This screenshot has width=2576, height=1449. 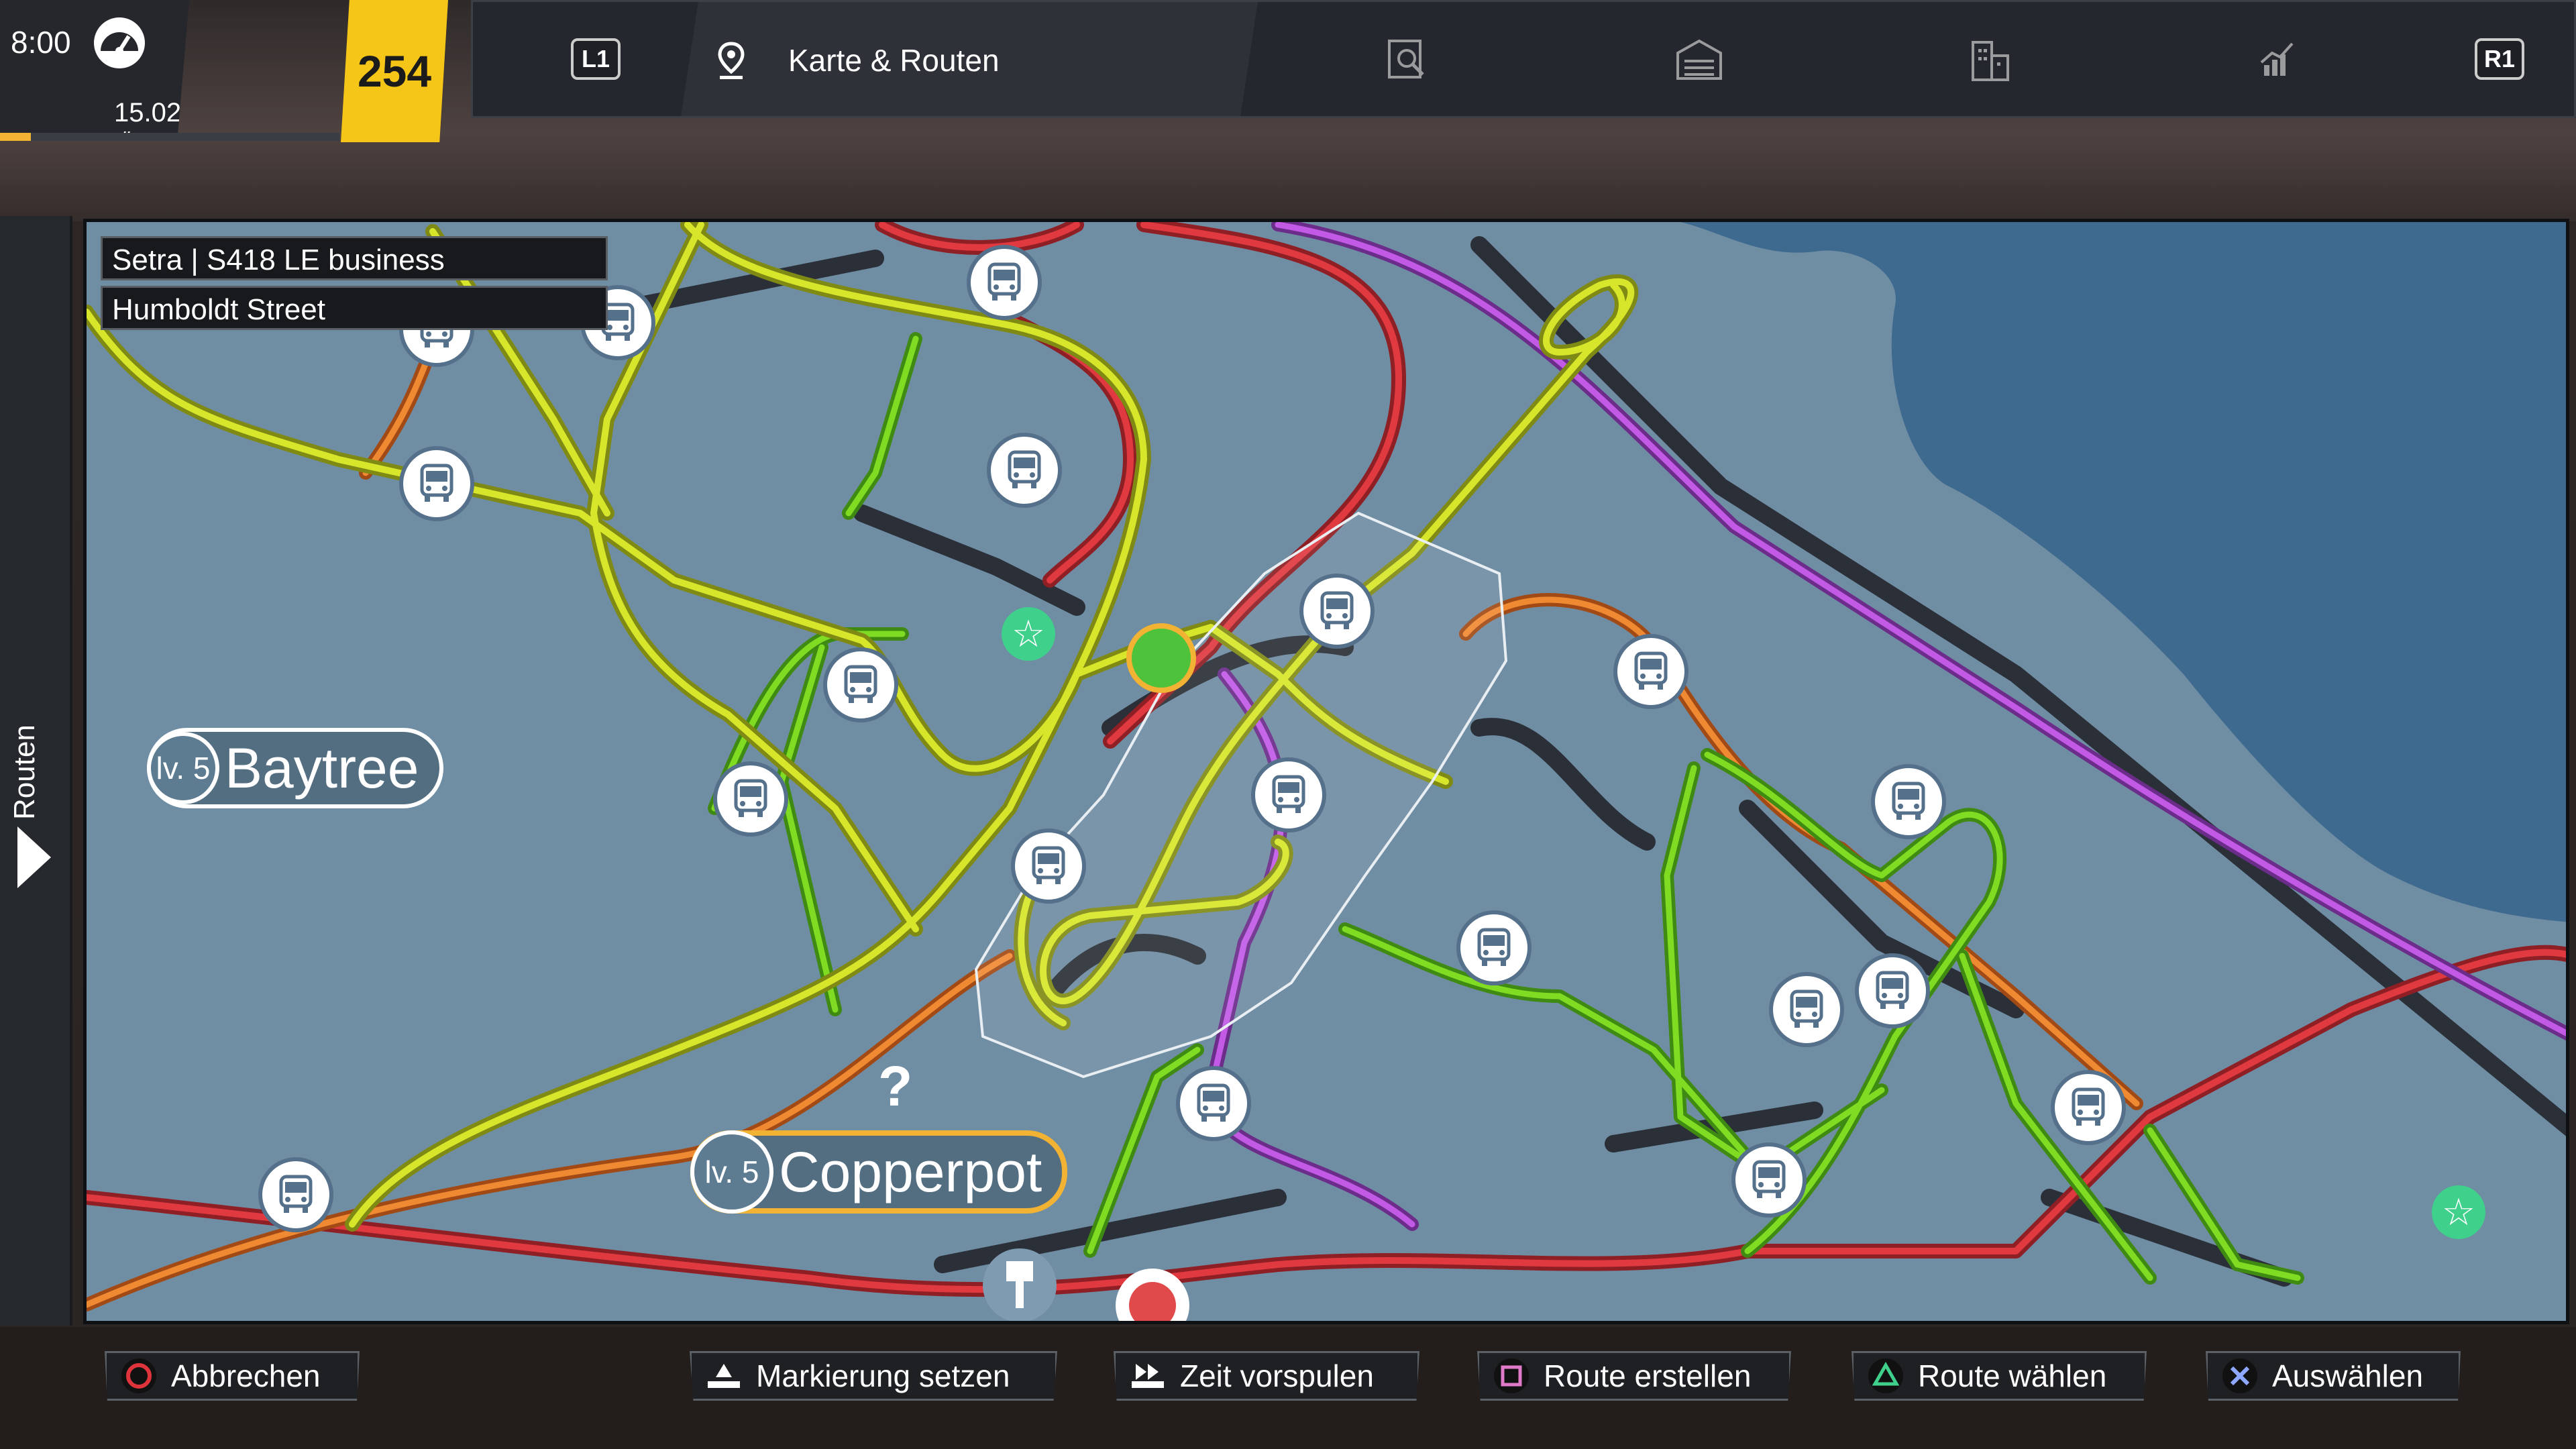 What do you see at coordinates (41, 42) in the screenshot?
I see `hud-time: 8:00` at bounding box center [41, 42].